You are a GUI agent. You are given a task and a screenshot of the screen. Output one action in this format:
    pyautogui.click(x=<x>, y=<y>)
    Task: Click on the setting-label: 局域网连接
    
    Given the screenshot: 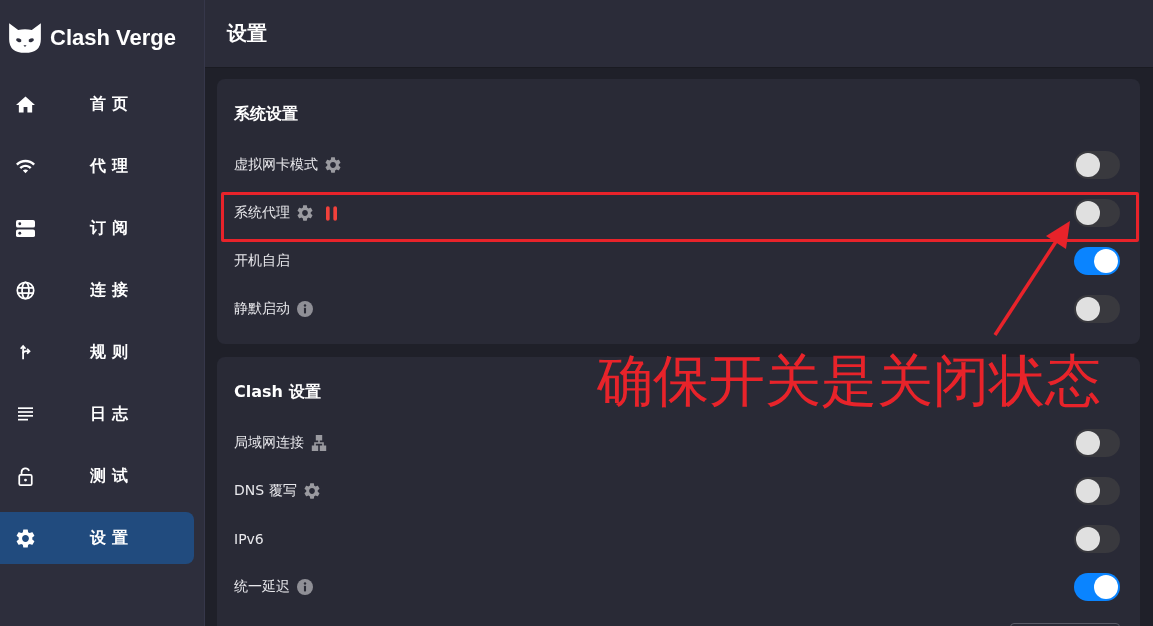 What is the action you would take?
    pyautogui.click(x=269, y=443)
    